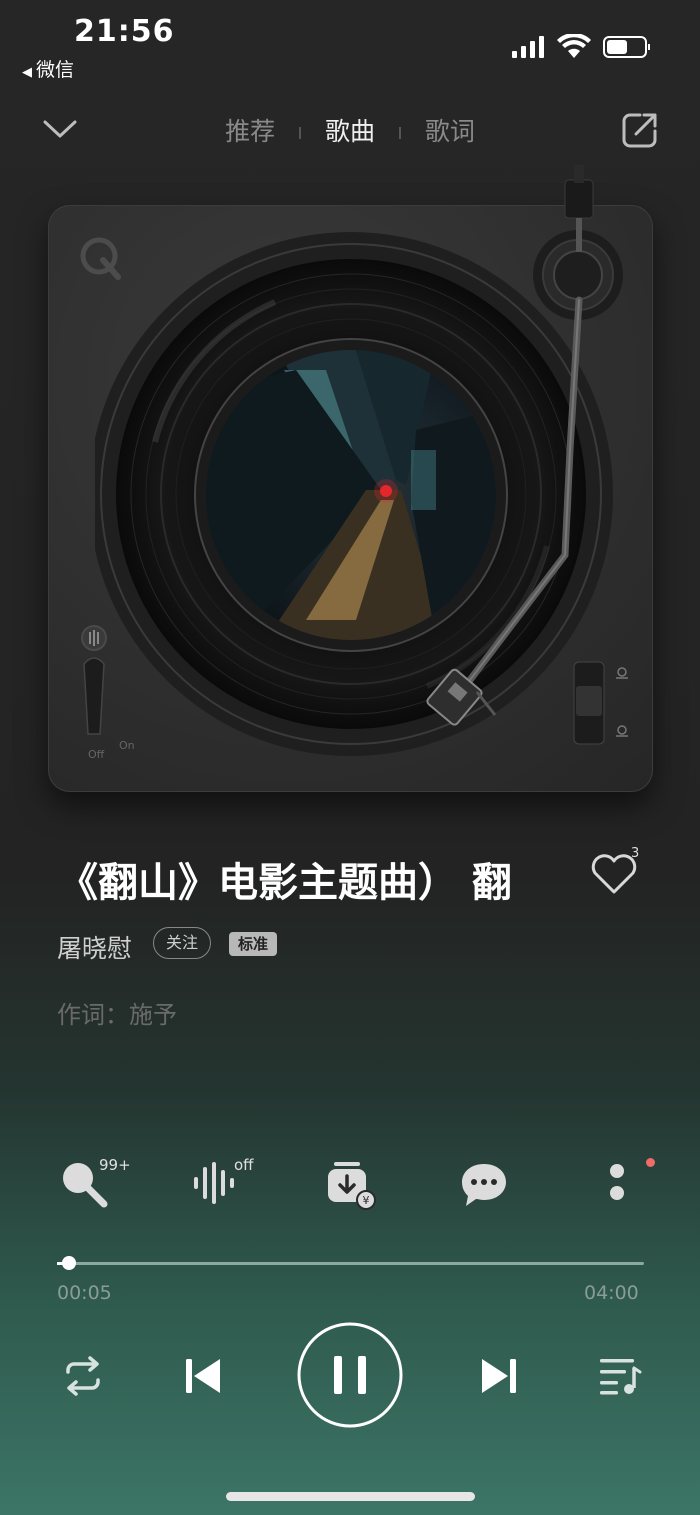 The width and height of the screenshot is (700, 1515). Describe the element at coordinates (626, 47) in the screenshot. I see `battery-icon` at that location.